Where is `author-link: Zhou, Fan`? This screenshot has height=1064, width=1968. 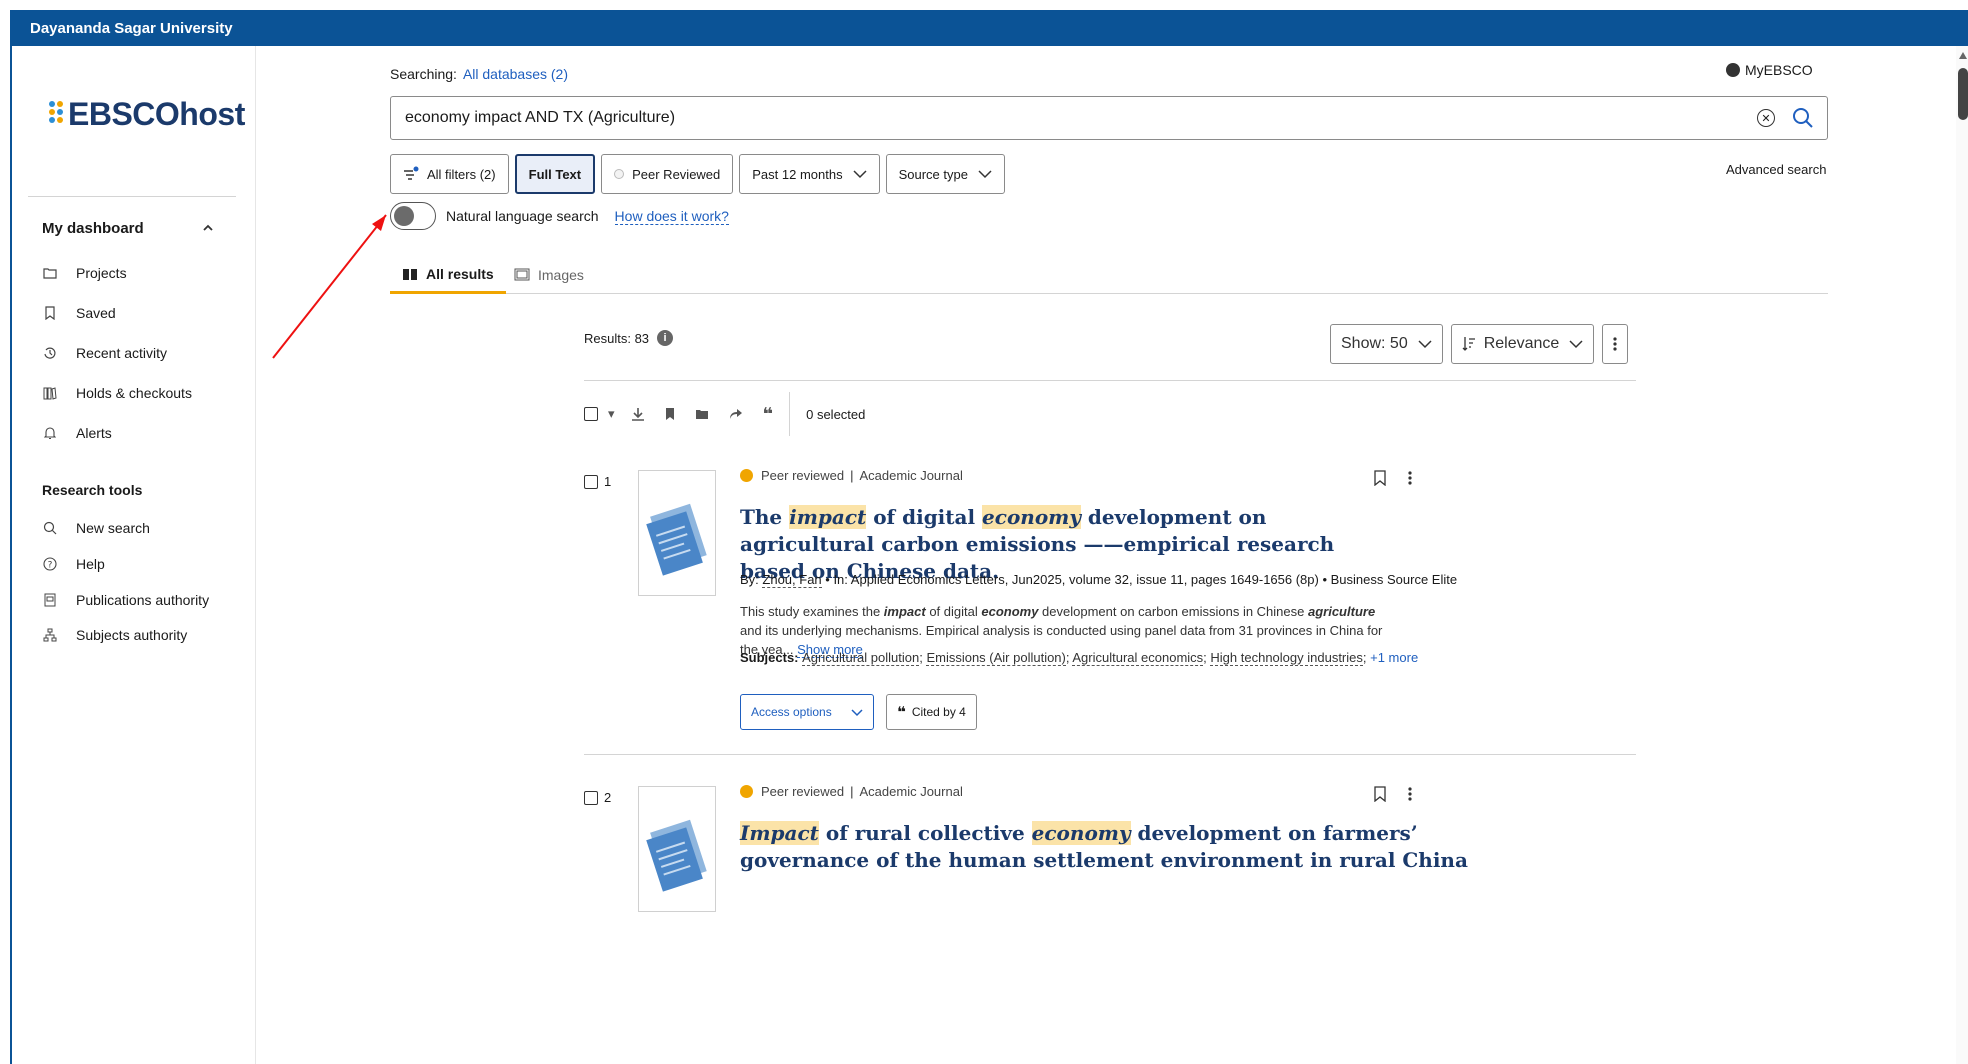
author-link: Zhou, Fan is located at coordinates (792, 580).